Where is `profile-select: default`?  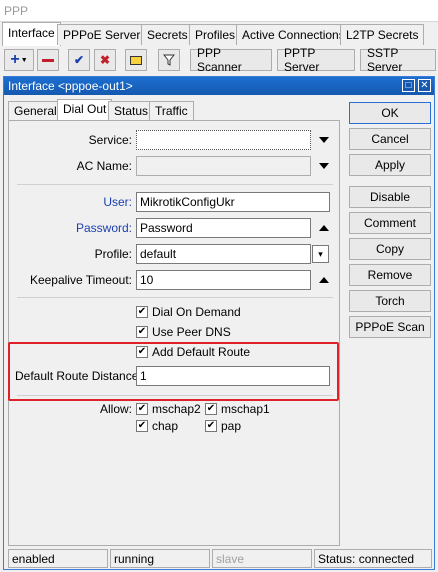
profile-select: default is located at coordinates (223, 254).